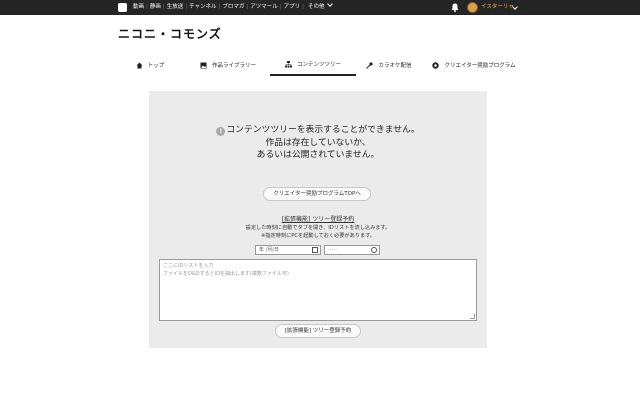 This screenshot has height=400, width=640. What do you see at coordinates (155, 7) in the screenshot?
I see `nav-seiga: 静画` at bounding box center [155, 7].